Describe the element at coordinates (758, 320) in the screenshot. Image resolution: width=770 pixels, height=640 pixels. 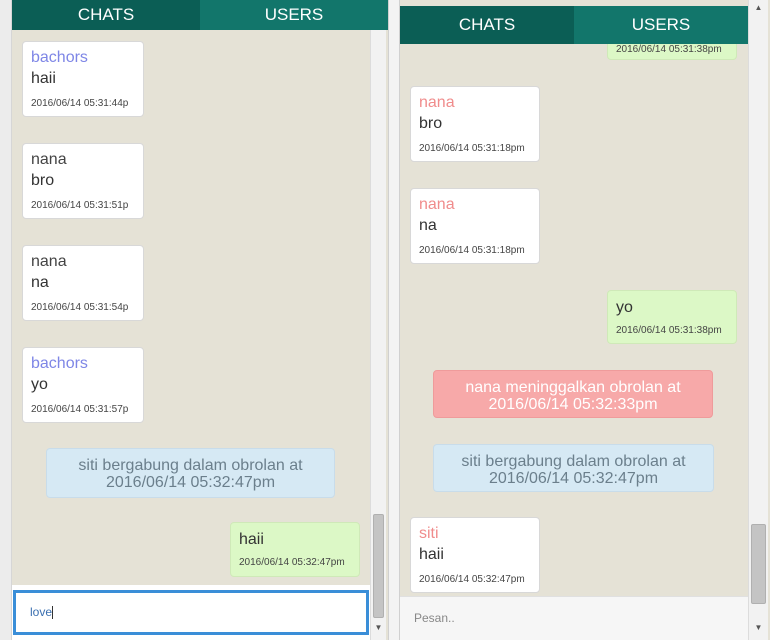
I see `right-scrollbar: ▲ ▼` at that location.